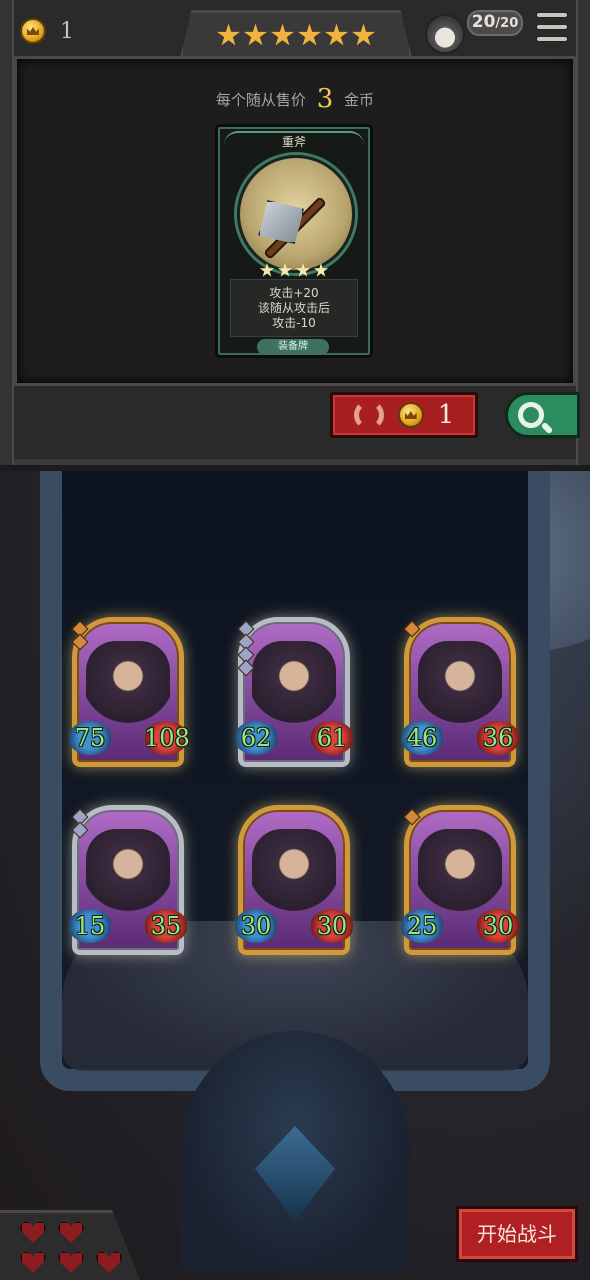 The height and width of the screenshot is (1280, 590). I want to click on card-description: 攻击+20 该随从攻击后 攻击-10, so click(294, 308).